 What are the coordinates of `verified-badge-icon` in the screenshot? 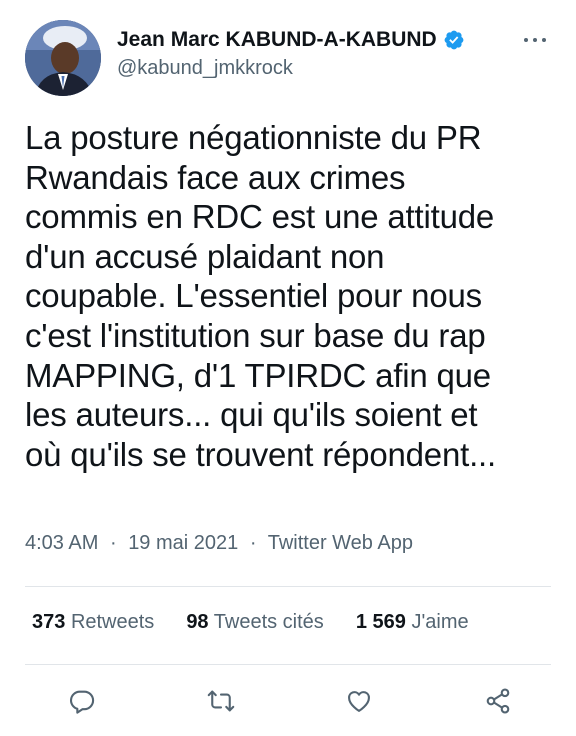 It's located at (454, 40).